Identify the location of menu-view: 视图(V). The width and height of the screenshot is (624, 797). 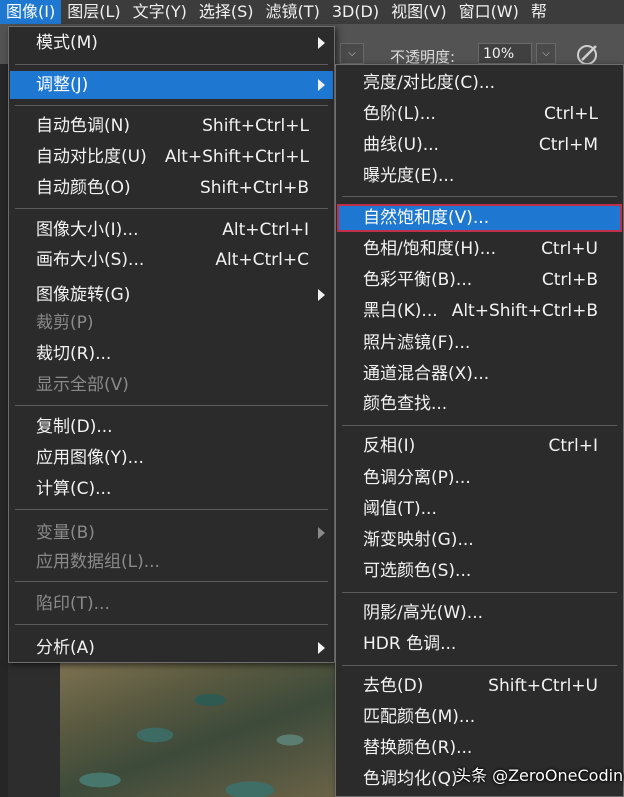
(418, 12).